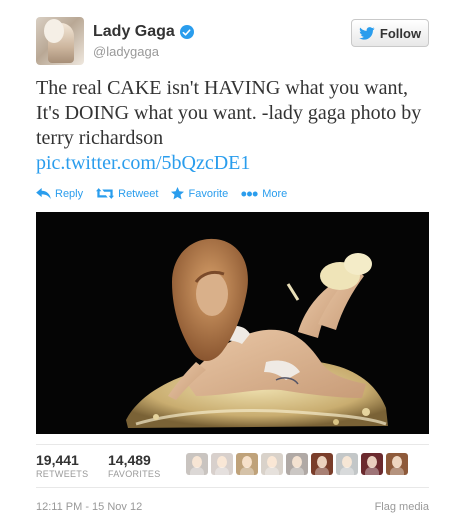 Image resolution: width=450 pixels, height=519 pixels. Describe the element at coordinates (54, 31) in the screenshot. I see `avatar-hair` at that location.